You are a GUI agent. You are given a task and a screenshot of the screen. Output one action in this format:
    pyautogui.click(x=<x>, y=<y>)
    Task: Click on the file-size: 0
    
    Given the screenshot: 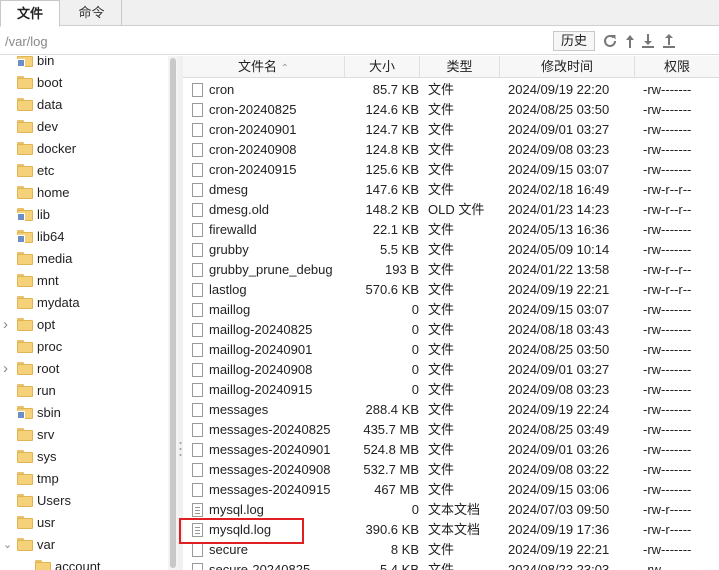 What is the action you would take?
    pyautogui.click(x=415, y=329)
    